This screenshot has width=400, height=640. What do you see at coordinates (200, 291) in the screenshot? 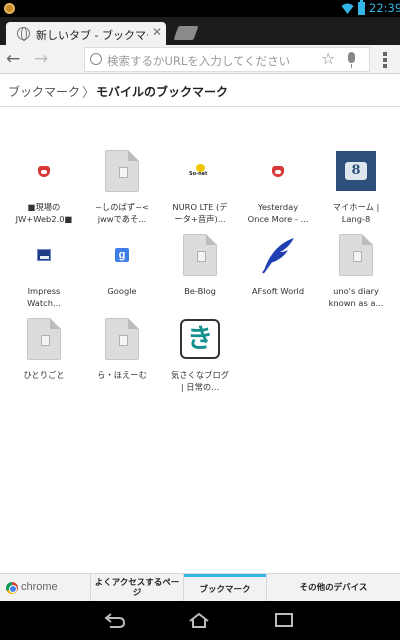
I see `bookmark-label: Be-Blog` at bounding box center [200, 291].